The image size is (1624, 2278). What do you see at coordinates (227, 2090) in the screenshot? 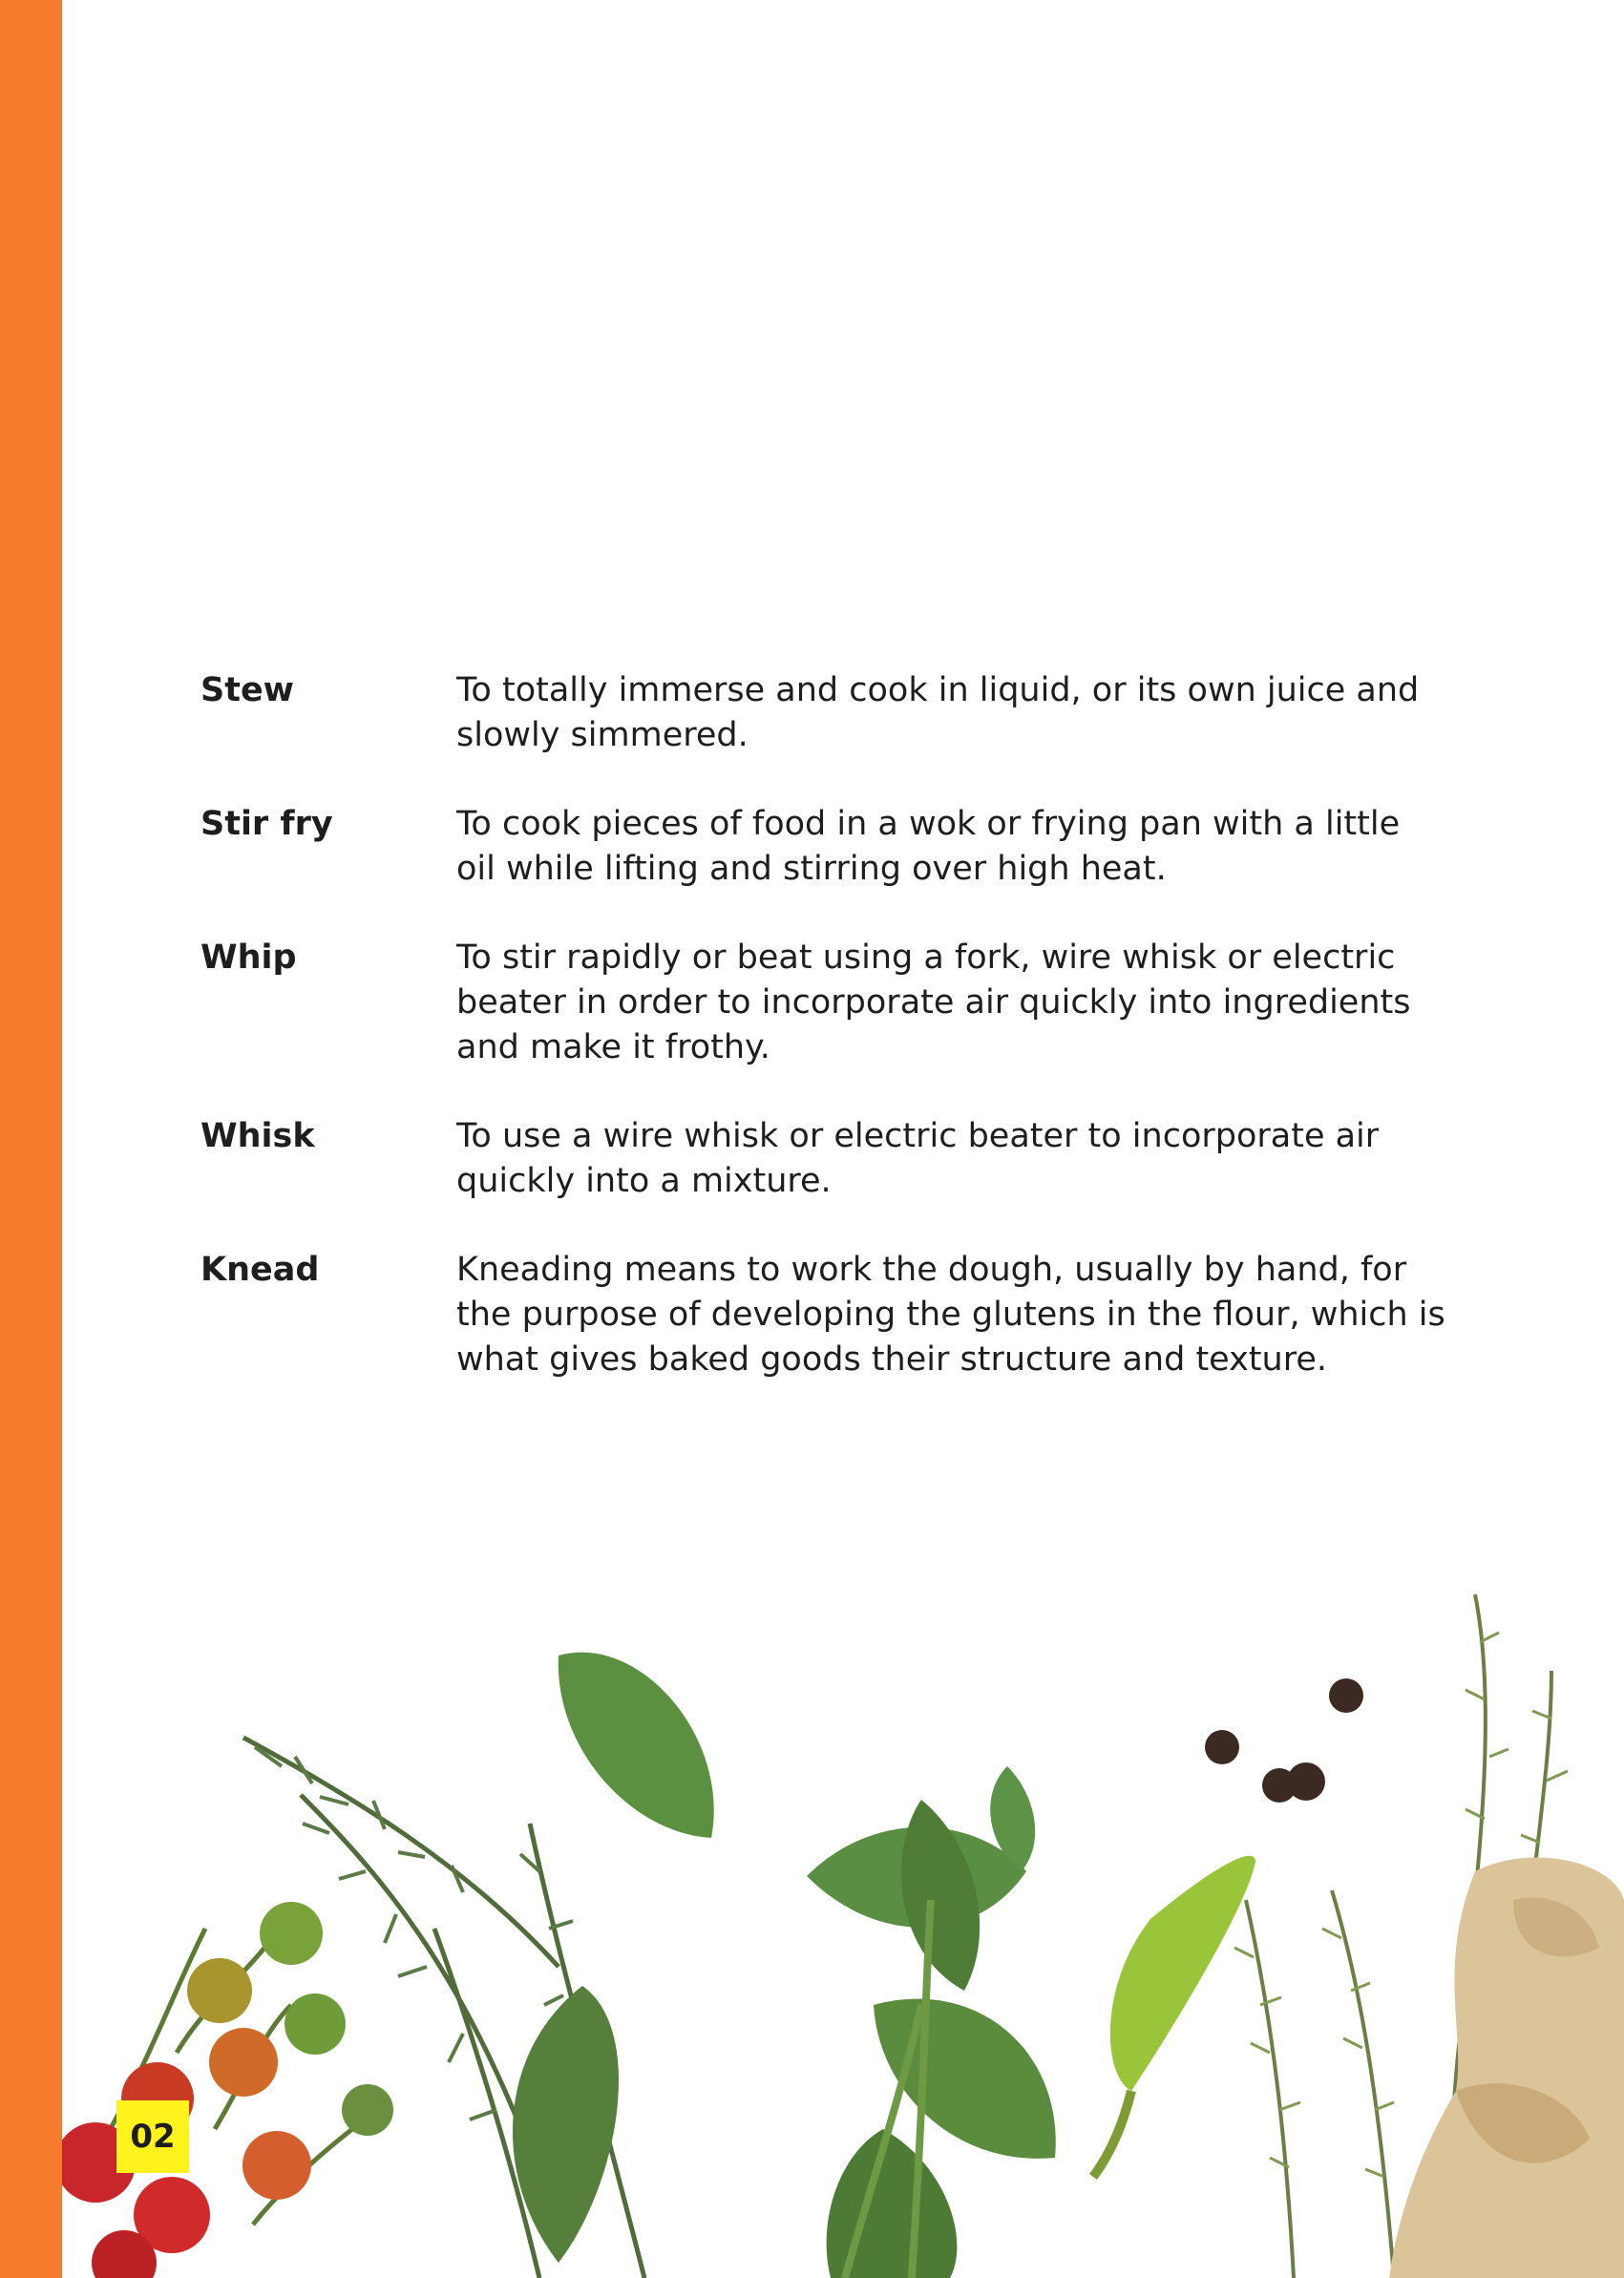
I see `tomatoes` at bounding box center [227, 2090].